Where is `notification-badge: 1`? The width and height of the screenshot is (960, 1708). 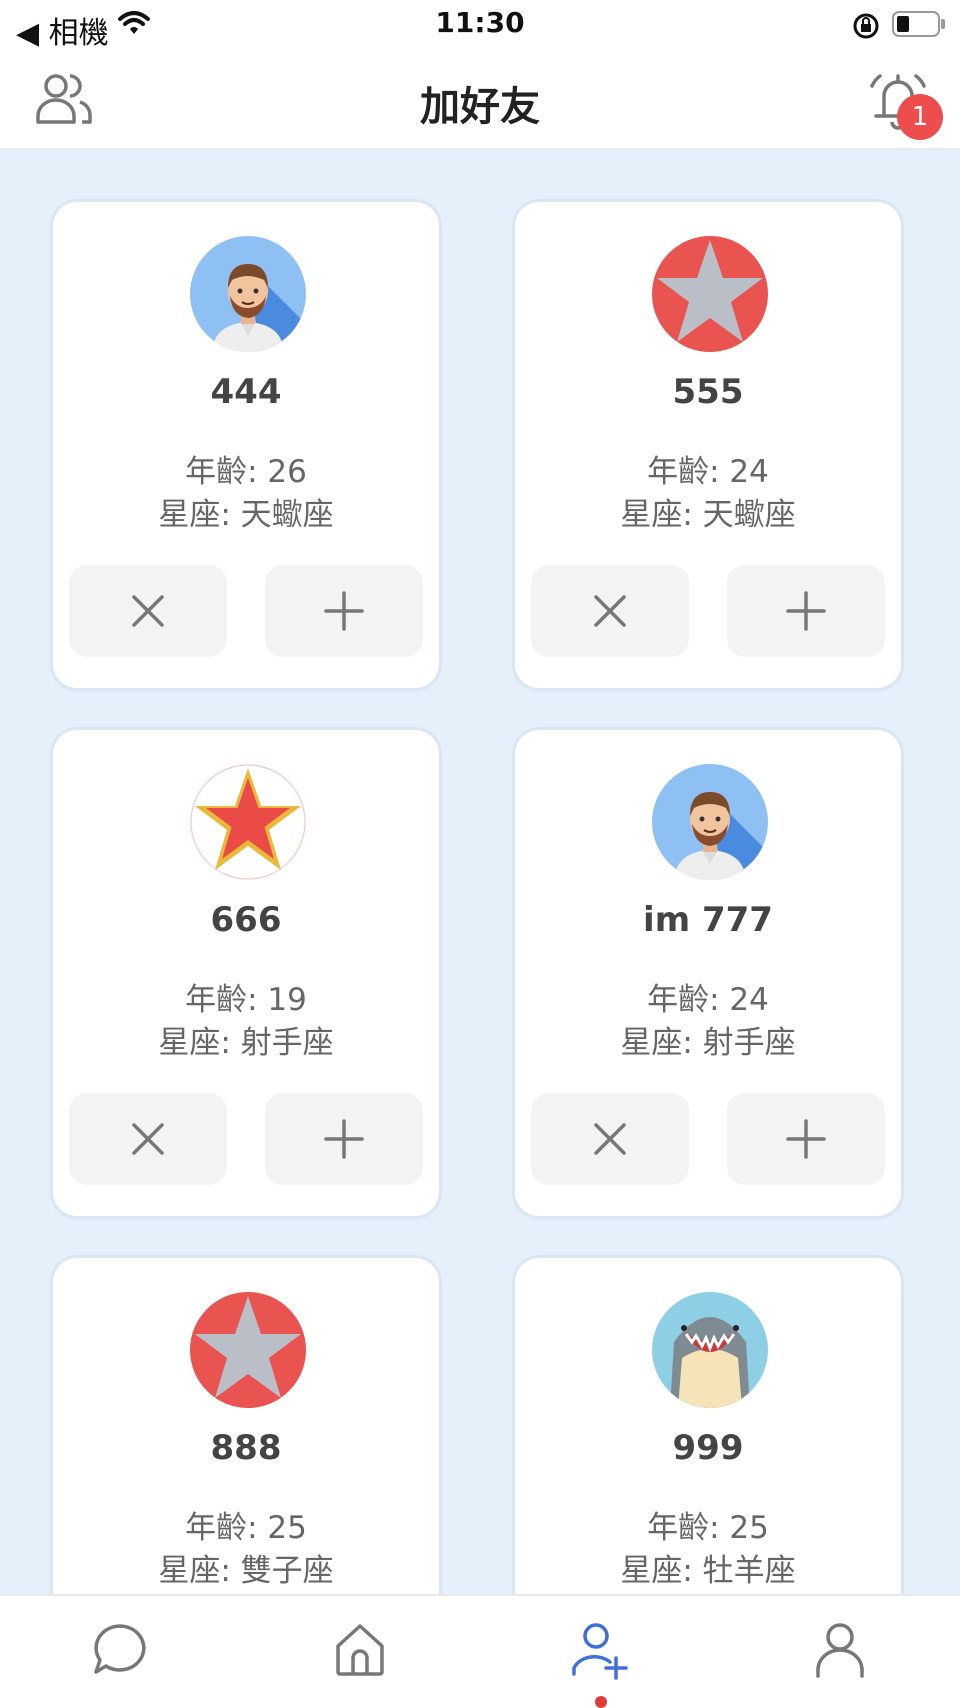 notification-badge: 1 is located at coordinates (920, 117).